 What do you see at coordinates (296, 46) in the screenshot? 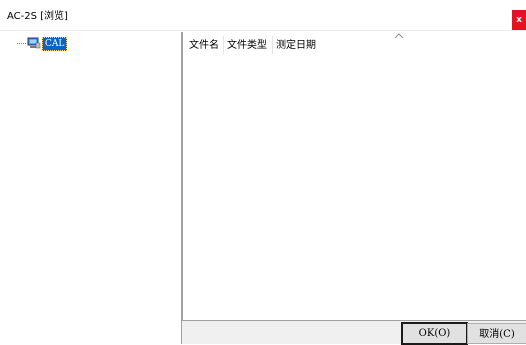
I see `column-header-date: 测定日期` at bounding box center [296, 46].